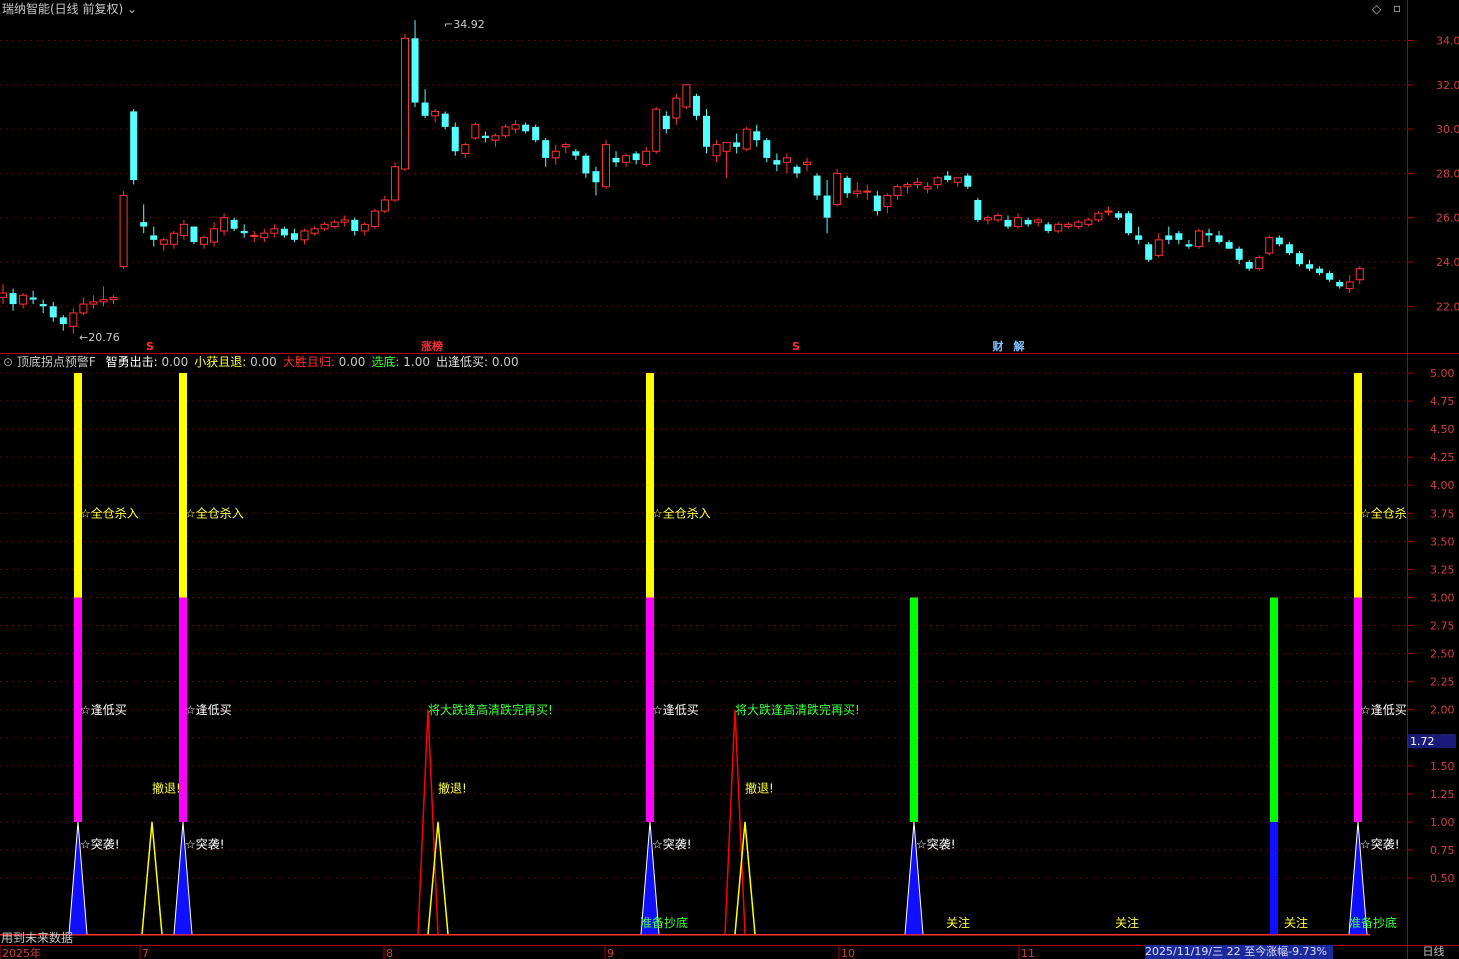  I want to click on date-axis: 2025年 7 8 9 10 11, so click(517, 952).